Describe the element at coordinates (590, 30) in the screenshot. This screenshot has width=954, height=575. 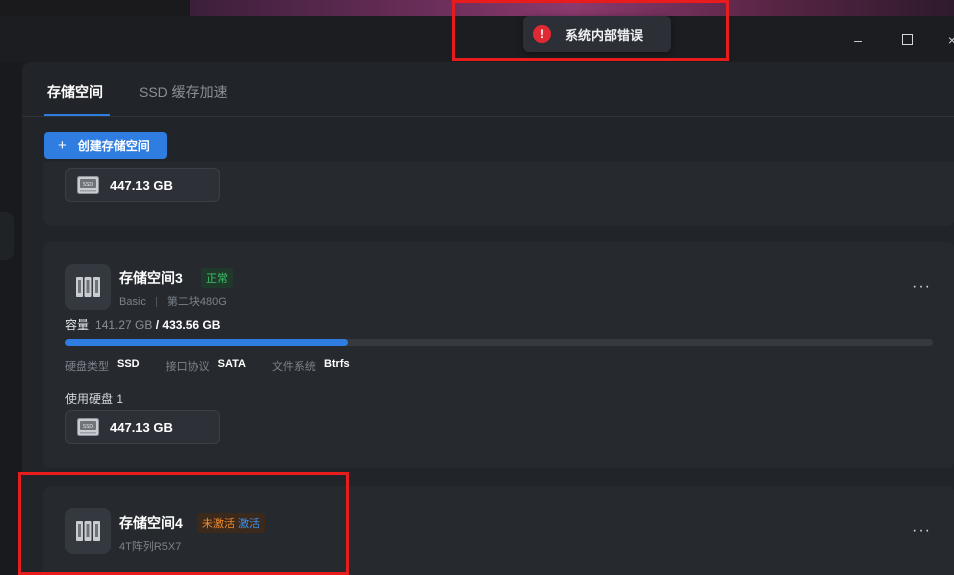
I see `annotation-box-toast` at that location.